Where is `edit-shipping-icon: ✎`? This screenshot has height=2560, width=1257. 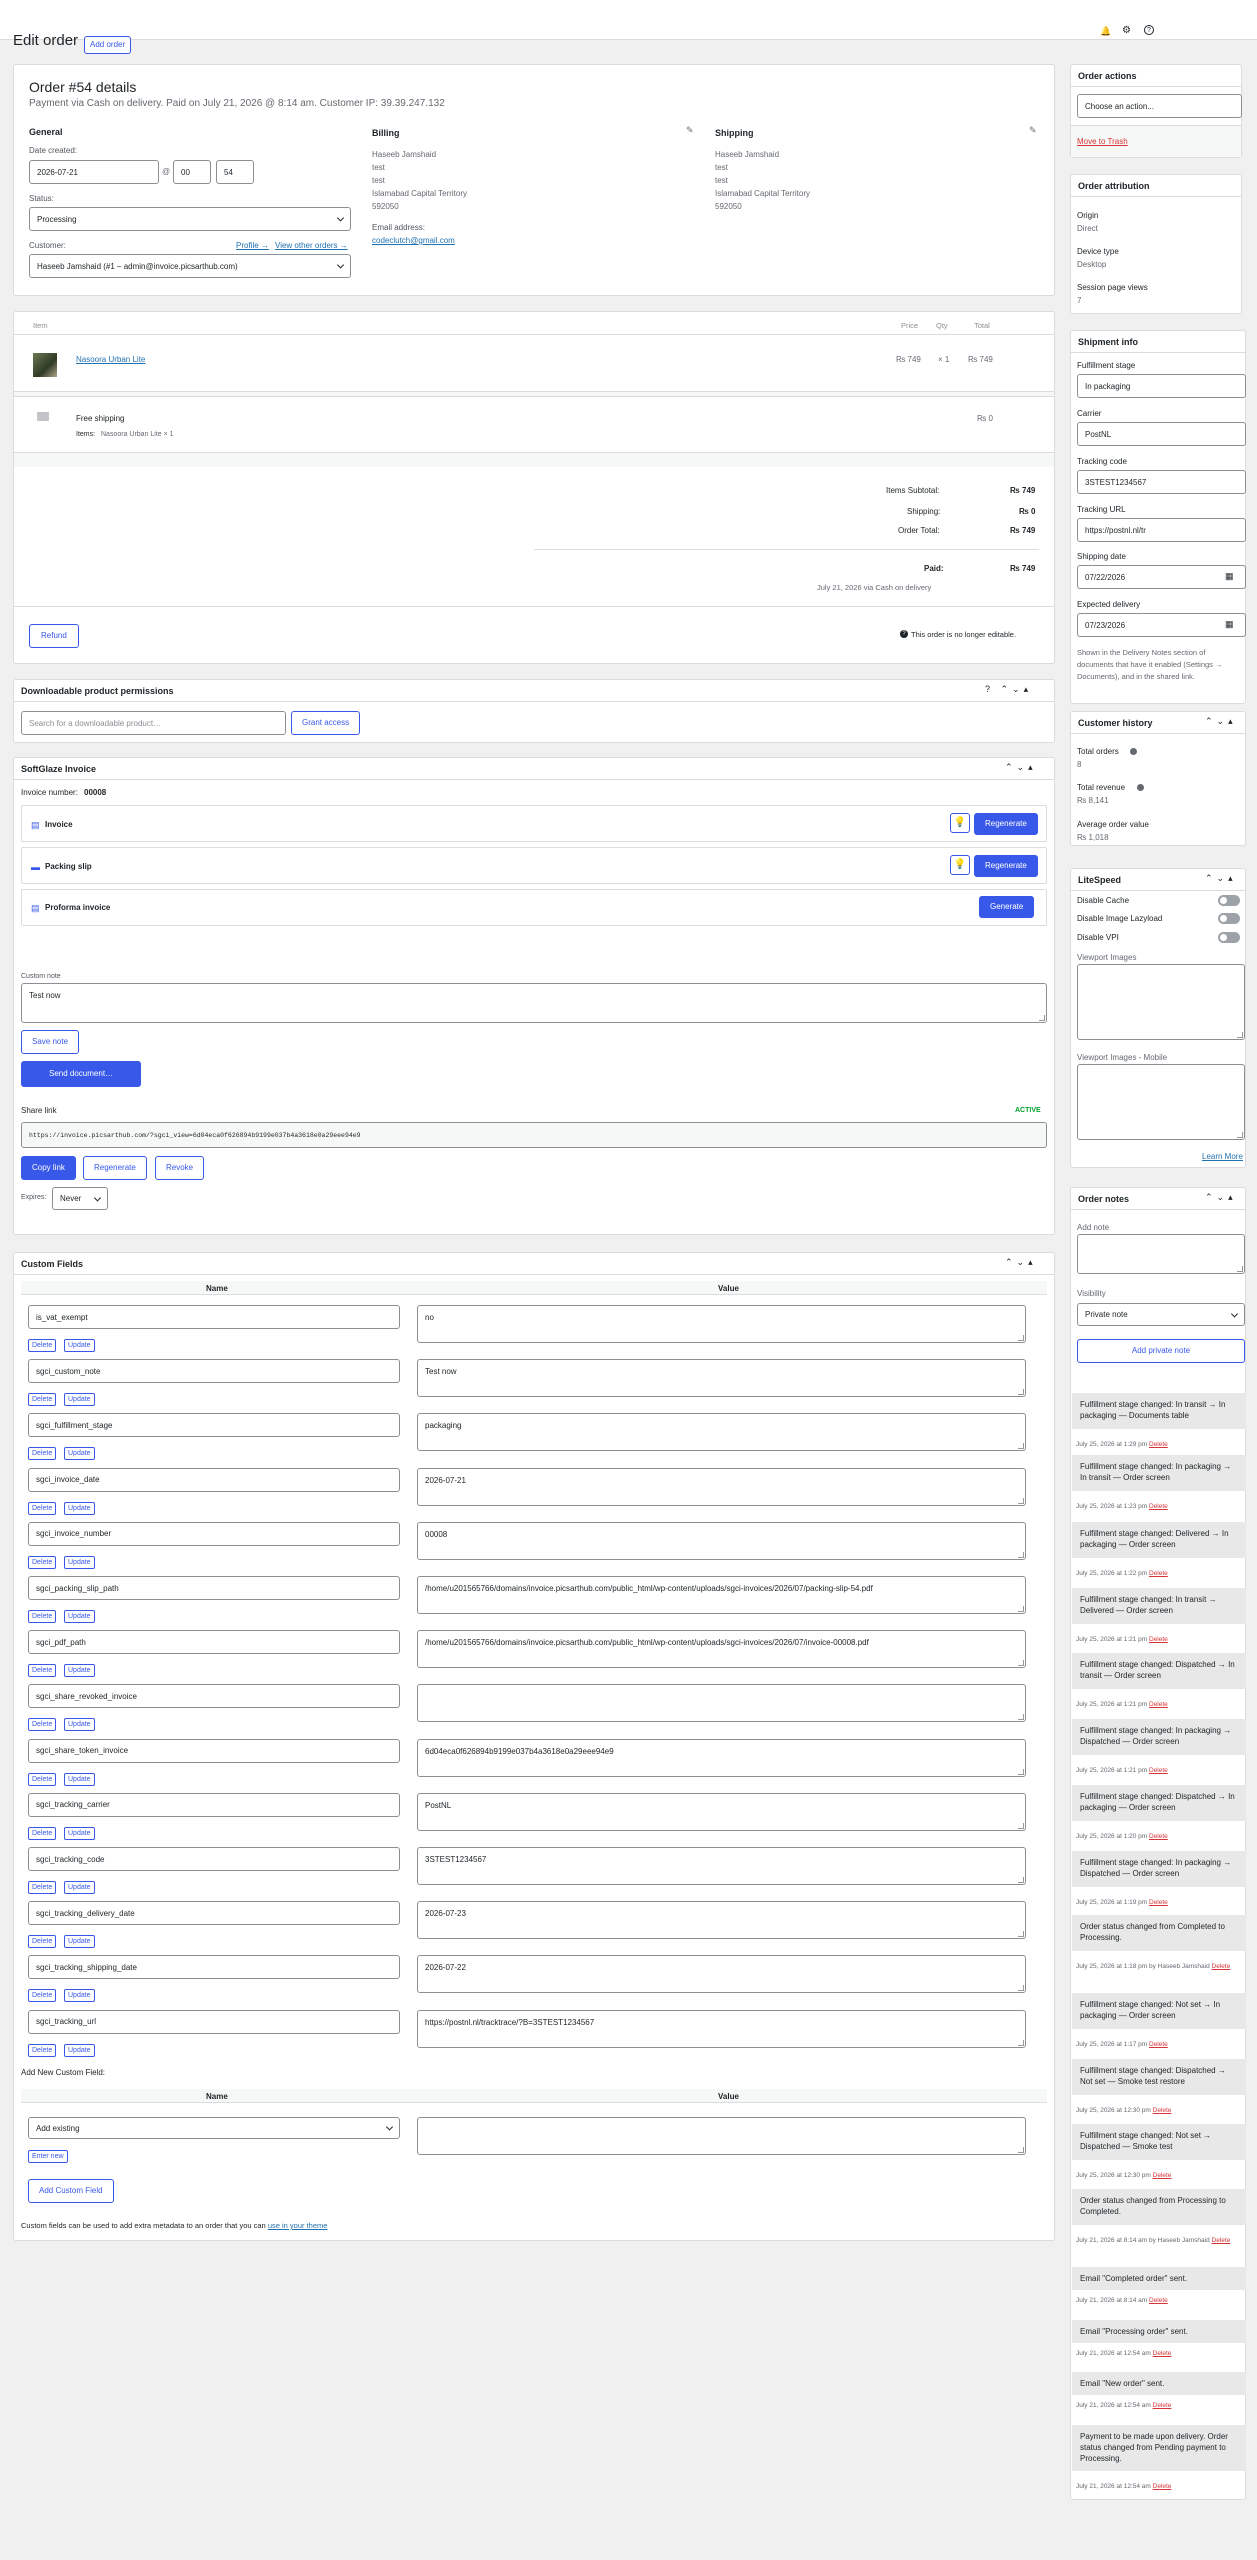
edit-shipping-icon: ✎ is located at coordinates (1033, 130).